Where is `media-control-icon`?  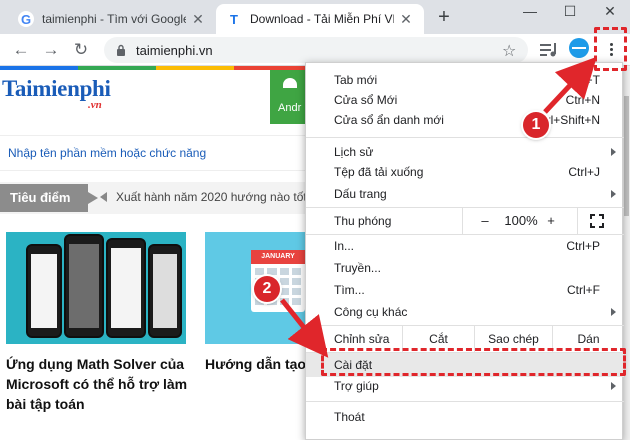 media-control-icon is located at coordinates (549, 50).